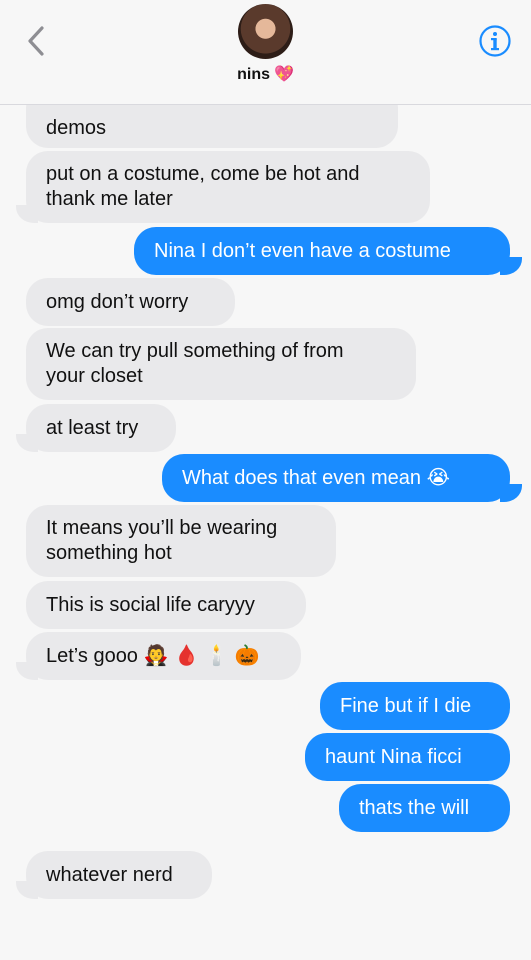  Describe the element at coordinates (406, 705) in the screenshot. I see `message-text: Fine but if I die` at that location.